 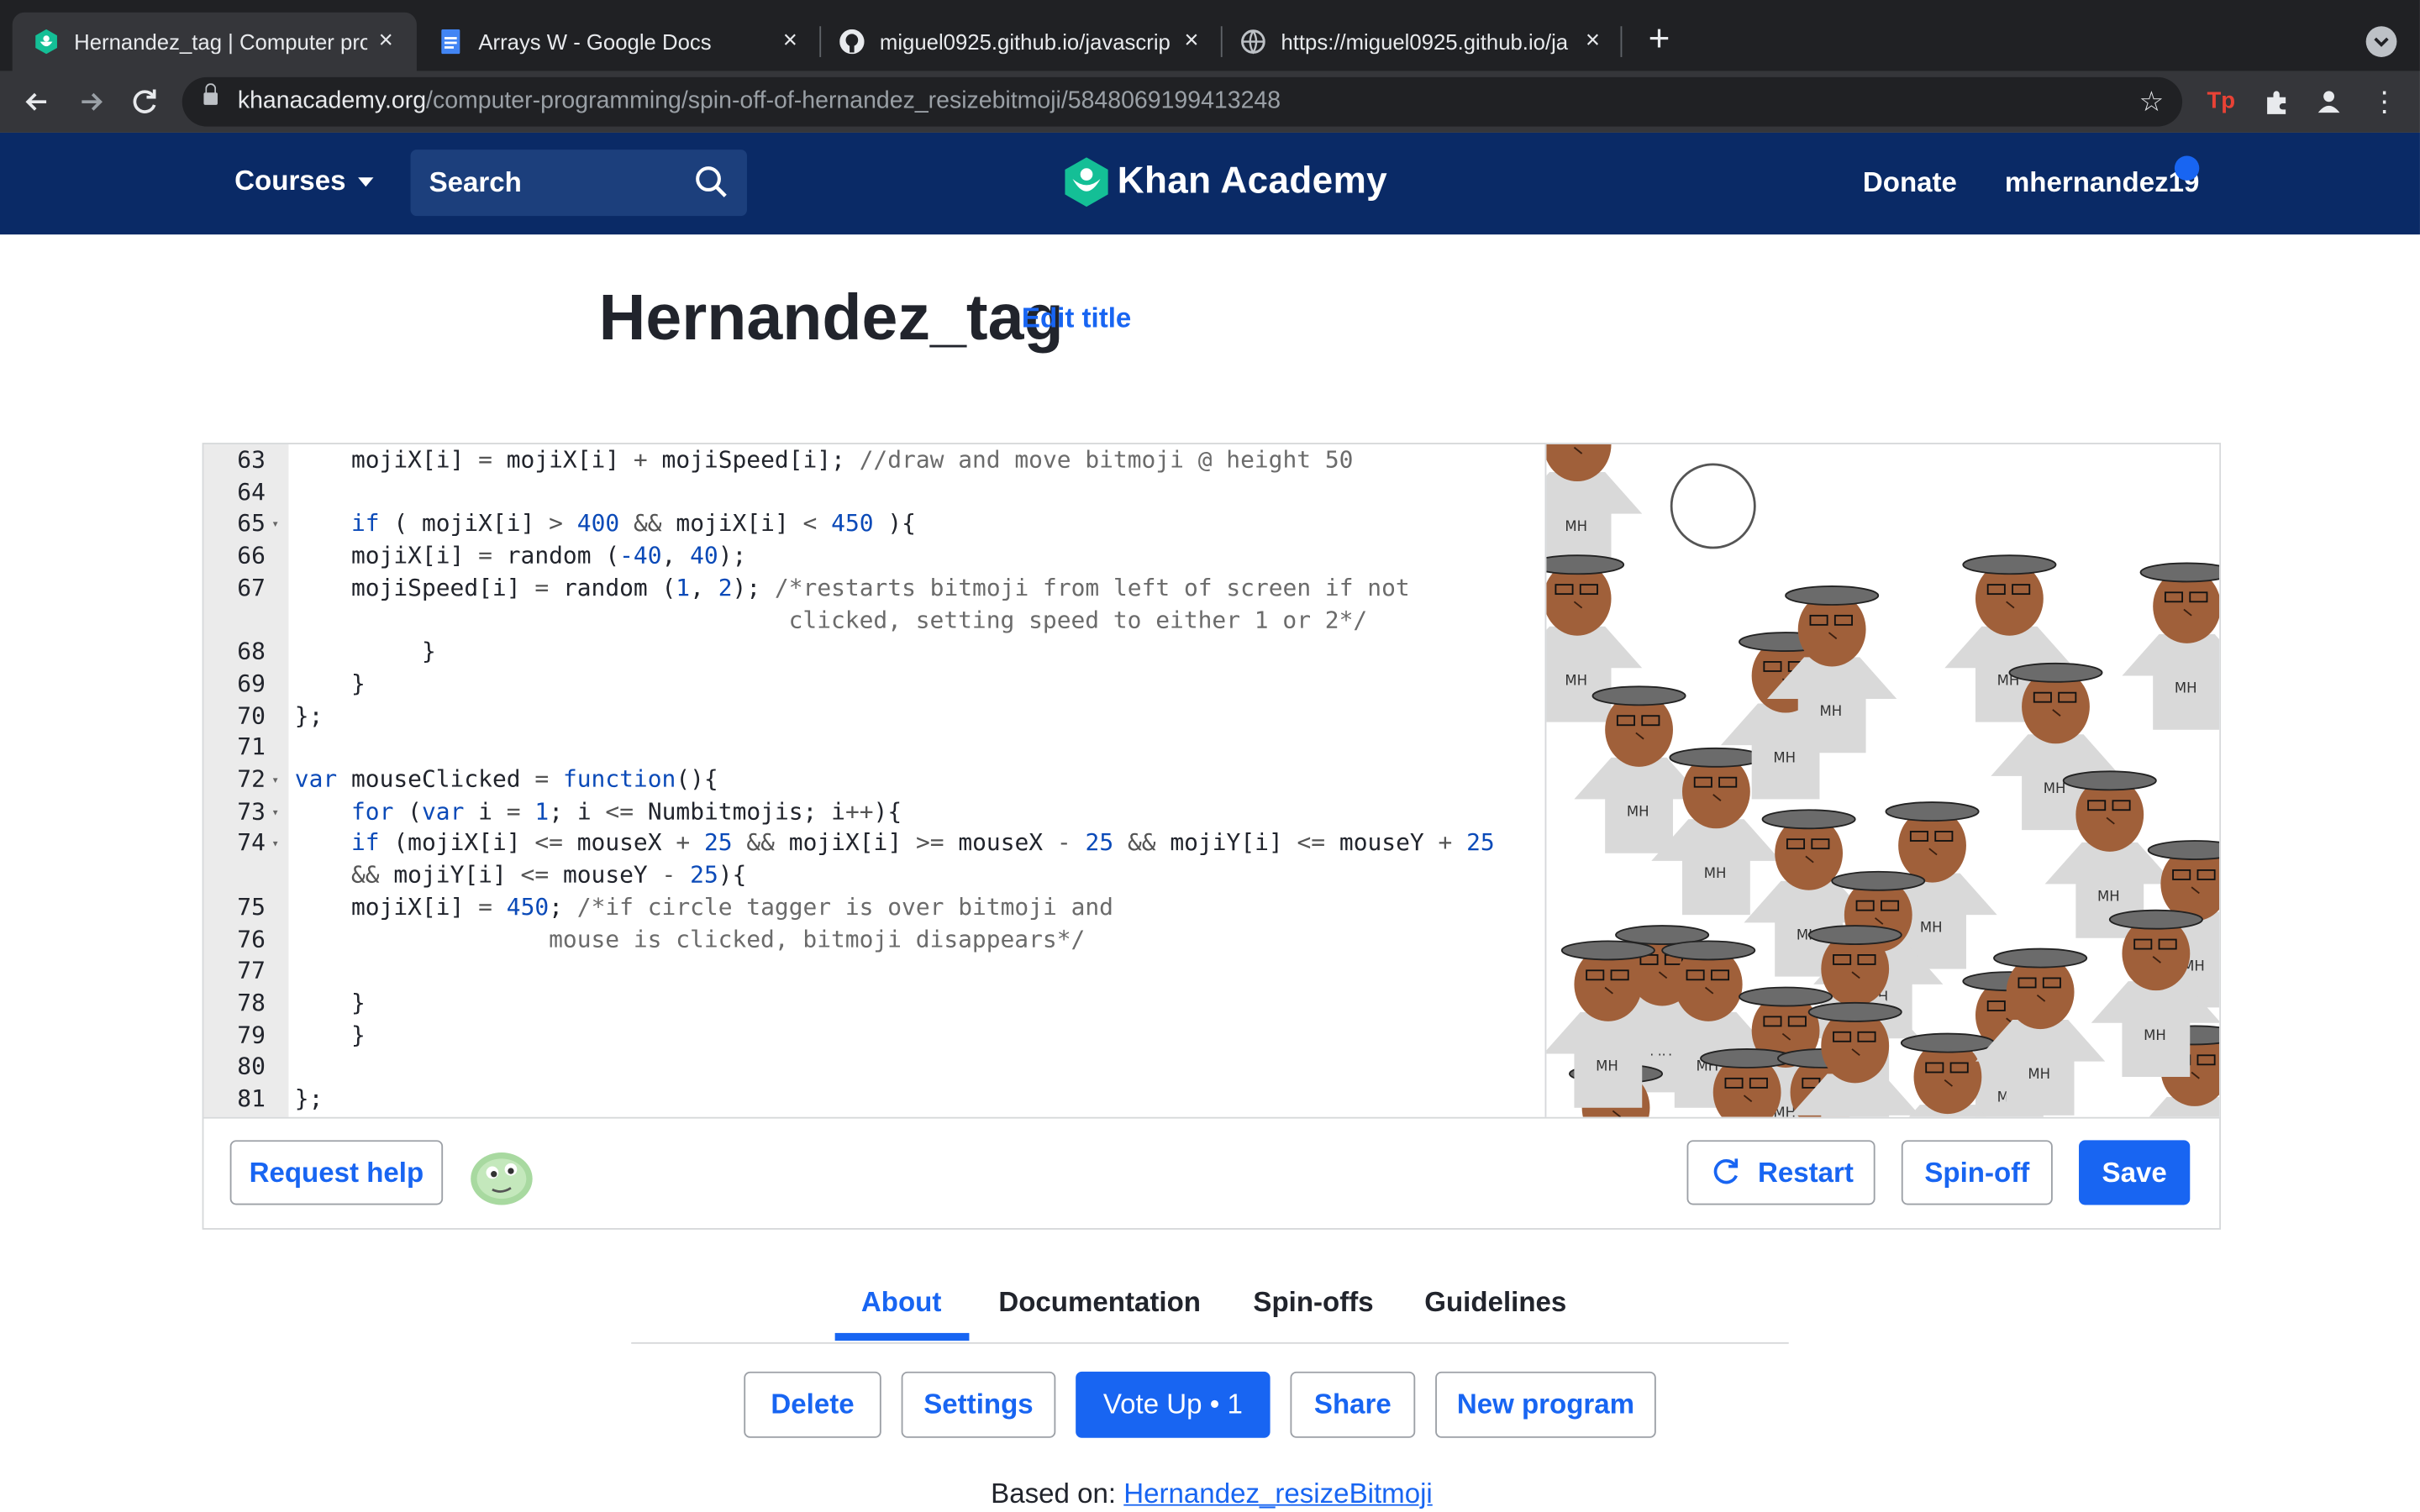 I want to click on khan-academy-logo: Khan Academy, so click(x=1226, y=182).